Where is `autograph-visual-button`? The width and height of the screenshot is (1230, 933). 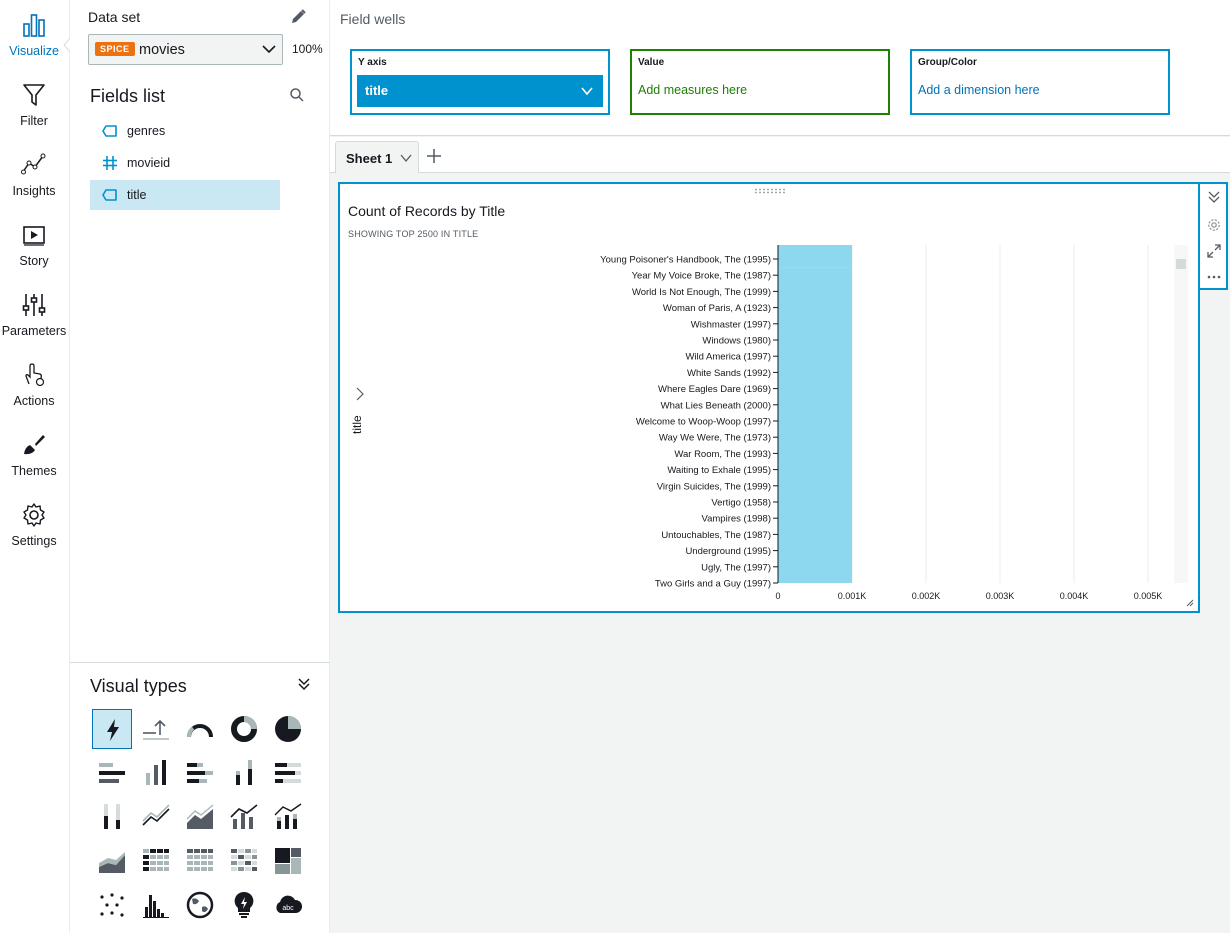
autograph-visual-button is located at coordinates (112, 729).